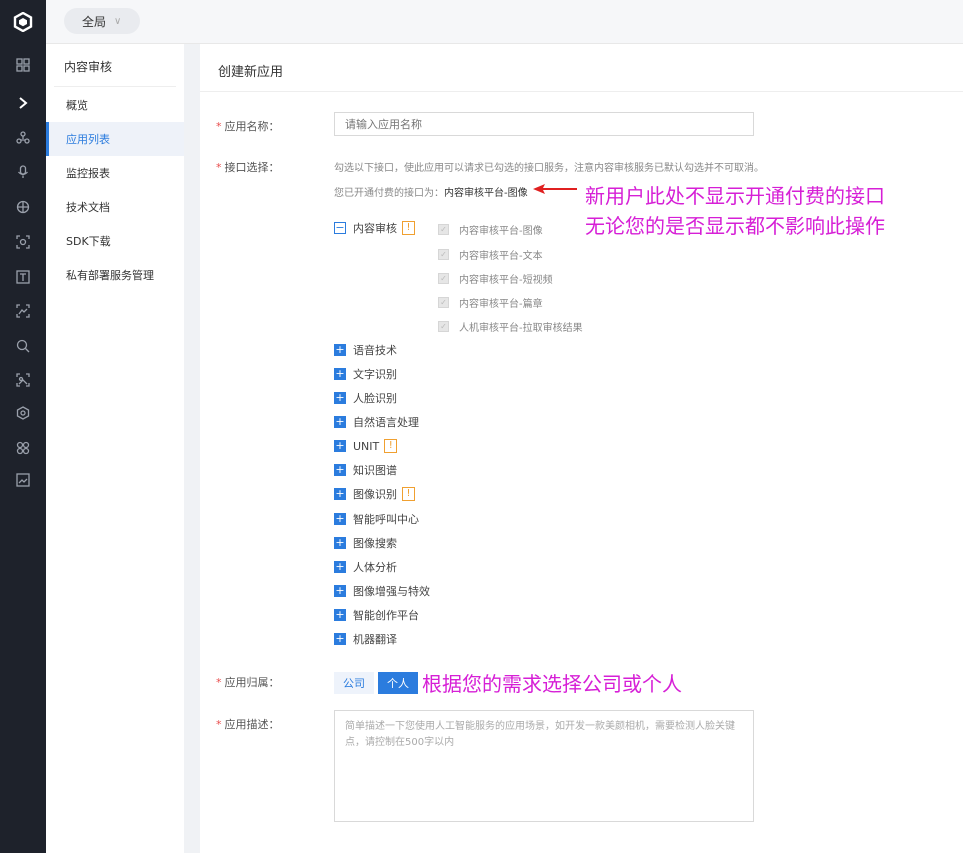 The height and width of the screenshot is (853, 963). I want to click on icon-rail, so click(23, 426).